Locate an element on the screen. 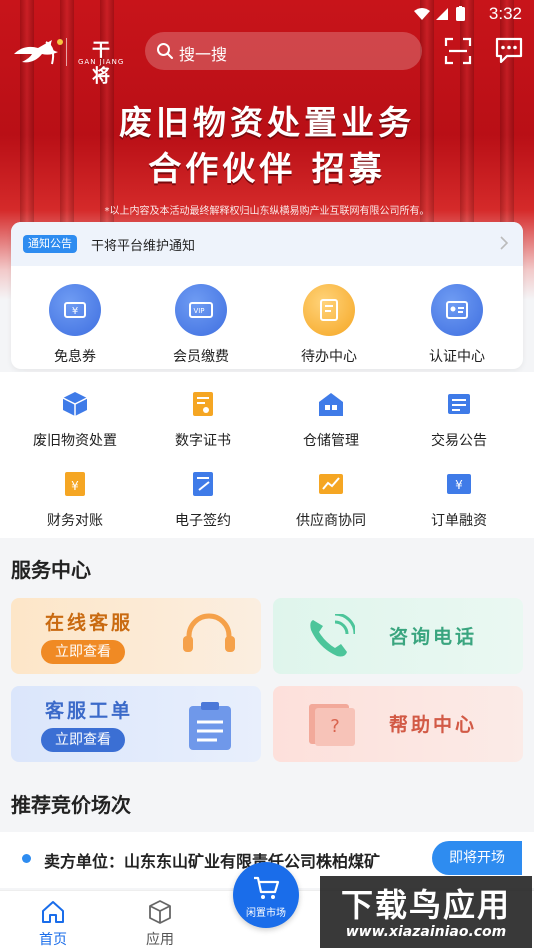 This screenshot has height=950, width=534. search-bar: 搜一搜 is located at coordinates (283, 51).